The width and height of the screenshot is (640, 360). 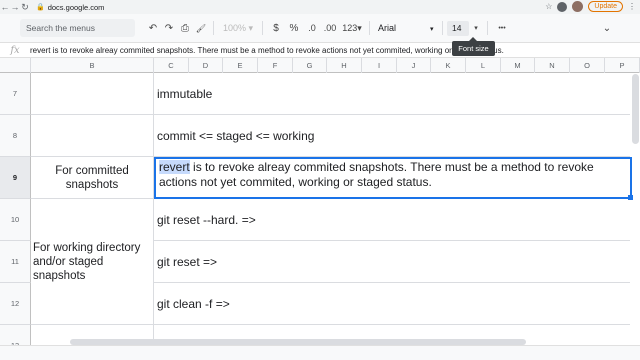 What do you see at coordinates (552, 65) in the screenshot?
I see `column-header-n: N` at bounding box center [552, 65].